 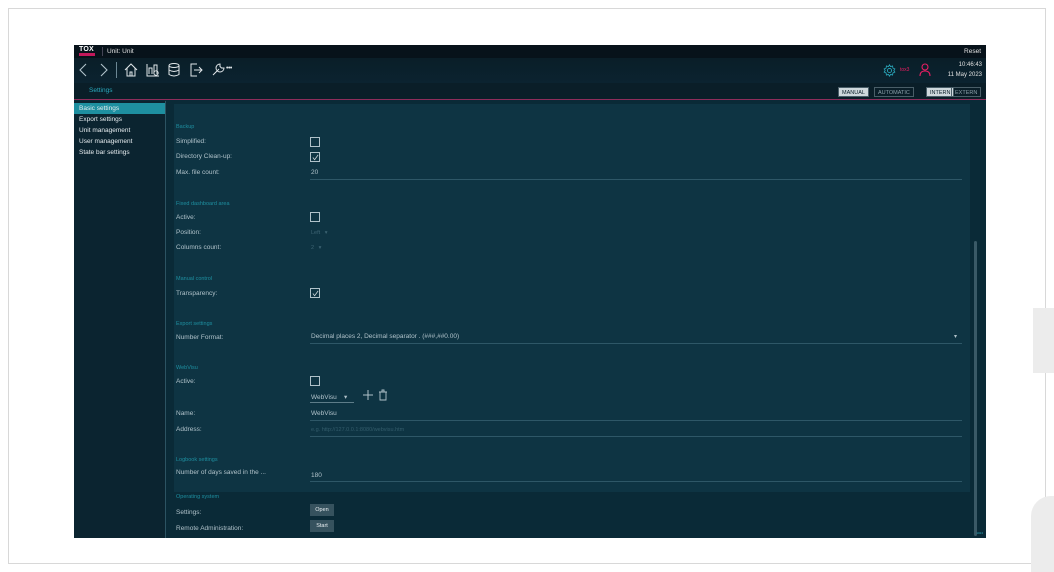 I want to click on user-name: tox3, so click(x=904, y=70).